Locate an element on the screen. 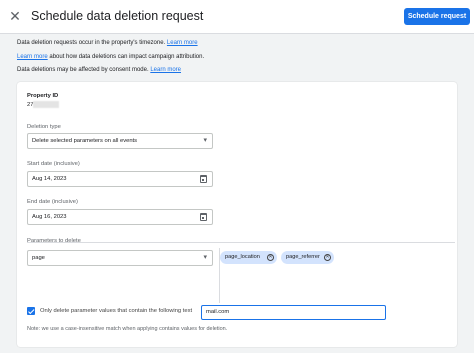 This screenshot has height=353, width=474. redacted-property-id is located at coordinates (46, 104).